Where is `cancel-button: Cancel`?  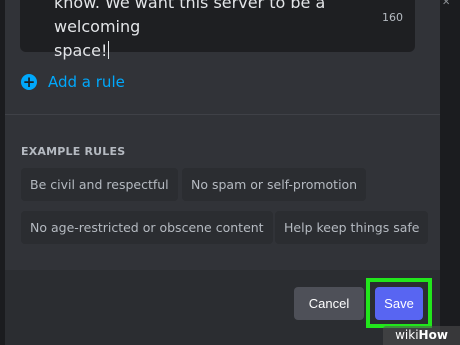 cancel-button: Cancel is located at coordinates (329, 303).